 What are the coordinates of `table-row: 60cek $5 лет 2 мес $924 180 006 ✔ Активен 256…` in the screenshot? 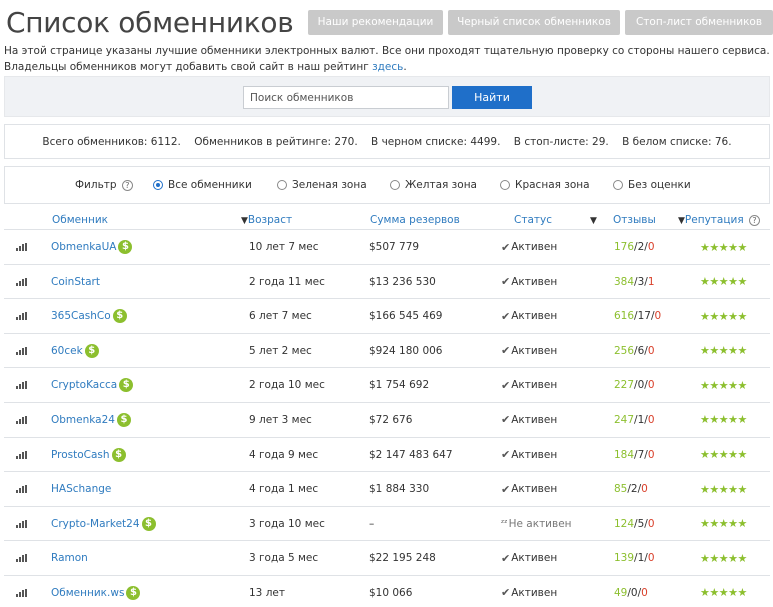 It's located at (387, 351).